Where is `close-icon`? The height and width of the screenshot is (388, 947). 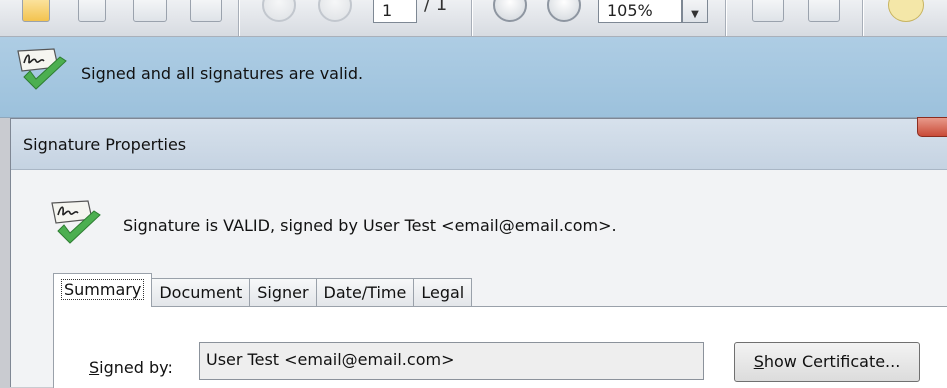 close-icon is located at coordinates (932, 127).